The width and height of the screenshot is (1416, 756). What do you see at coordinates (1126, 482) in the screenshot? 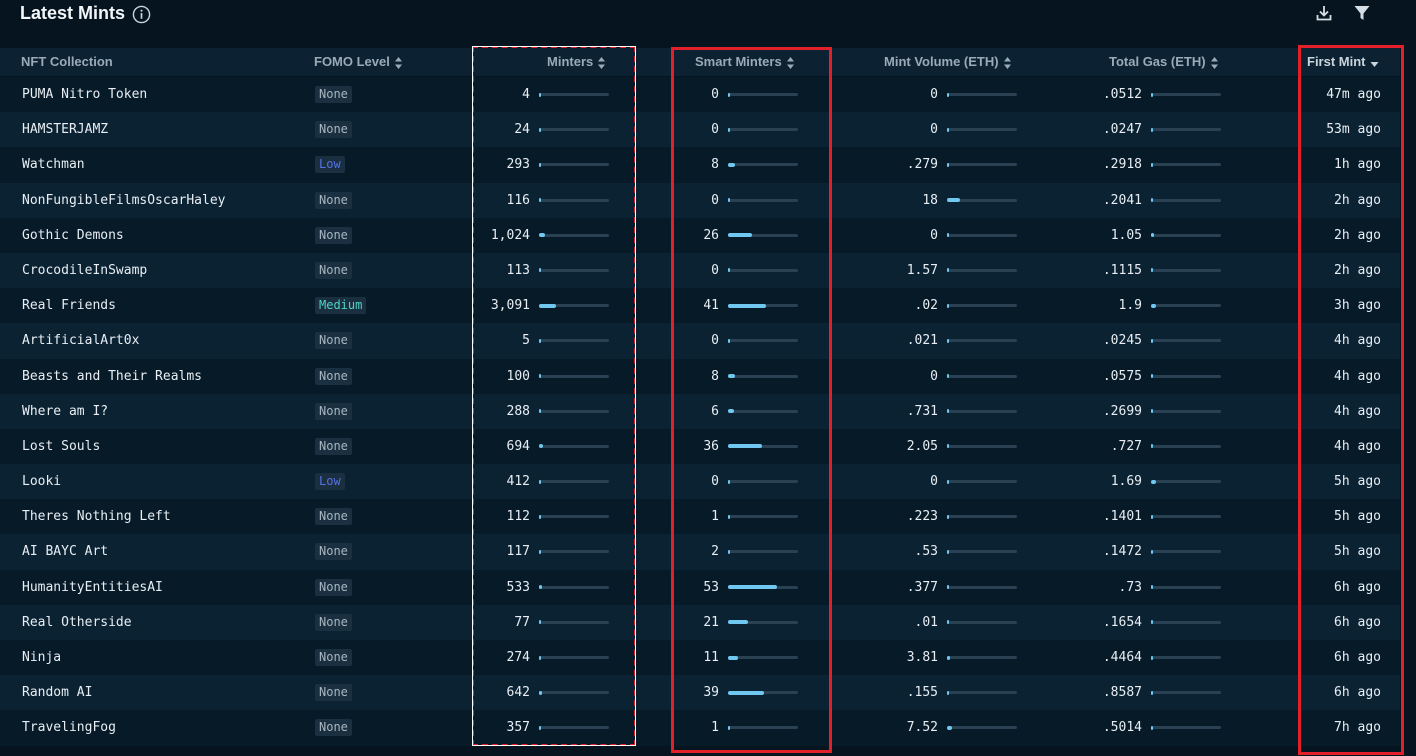
I see `total-gas-value: 1.69` at bounding box center [1126, 482].